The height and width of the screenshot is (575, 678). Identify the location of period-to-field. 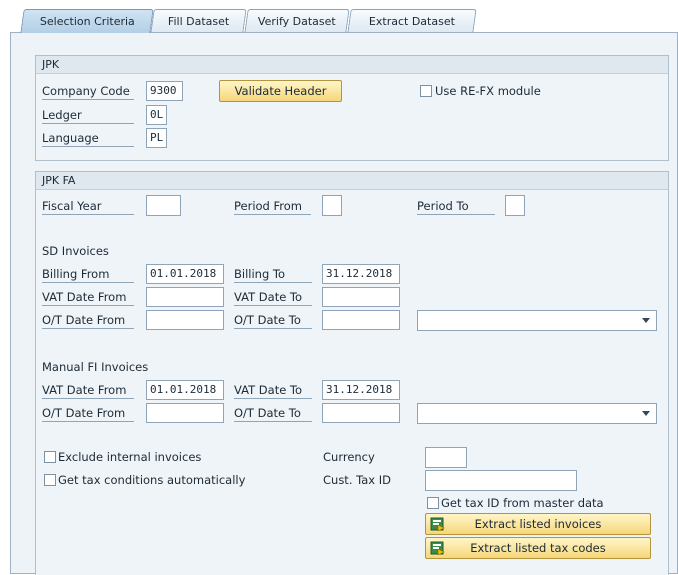
(515, 205).